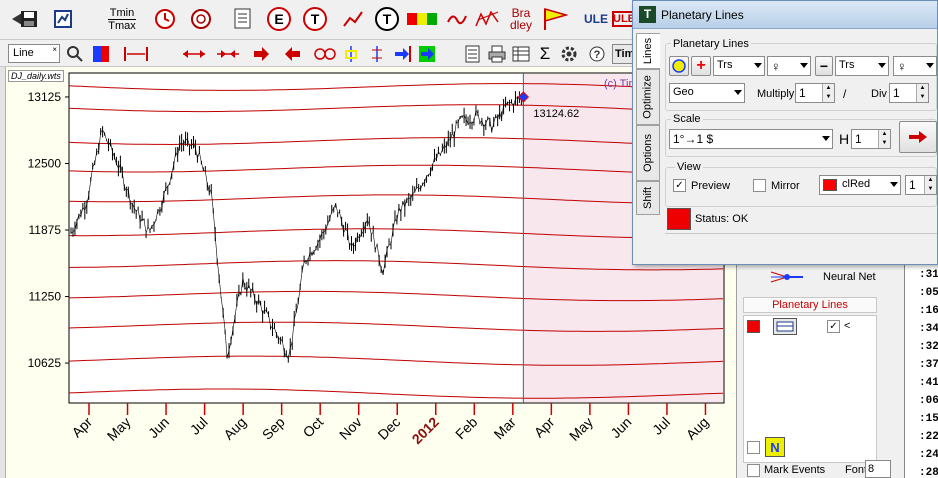 This screenshot has height=478, width=938. Describe the element at coordinates (751, 139) in the screenshot. I see `scale-select: 1°→1 $` at that location.